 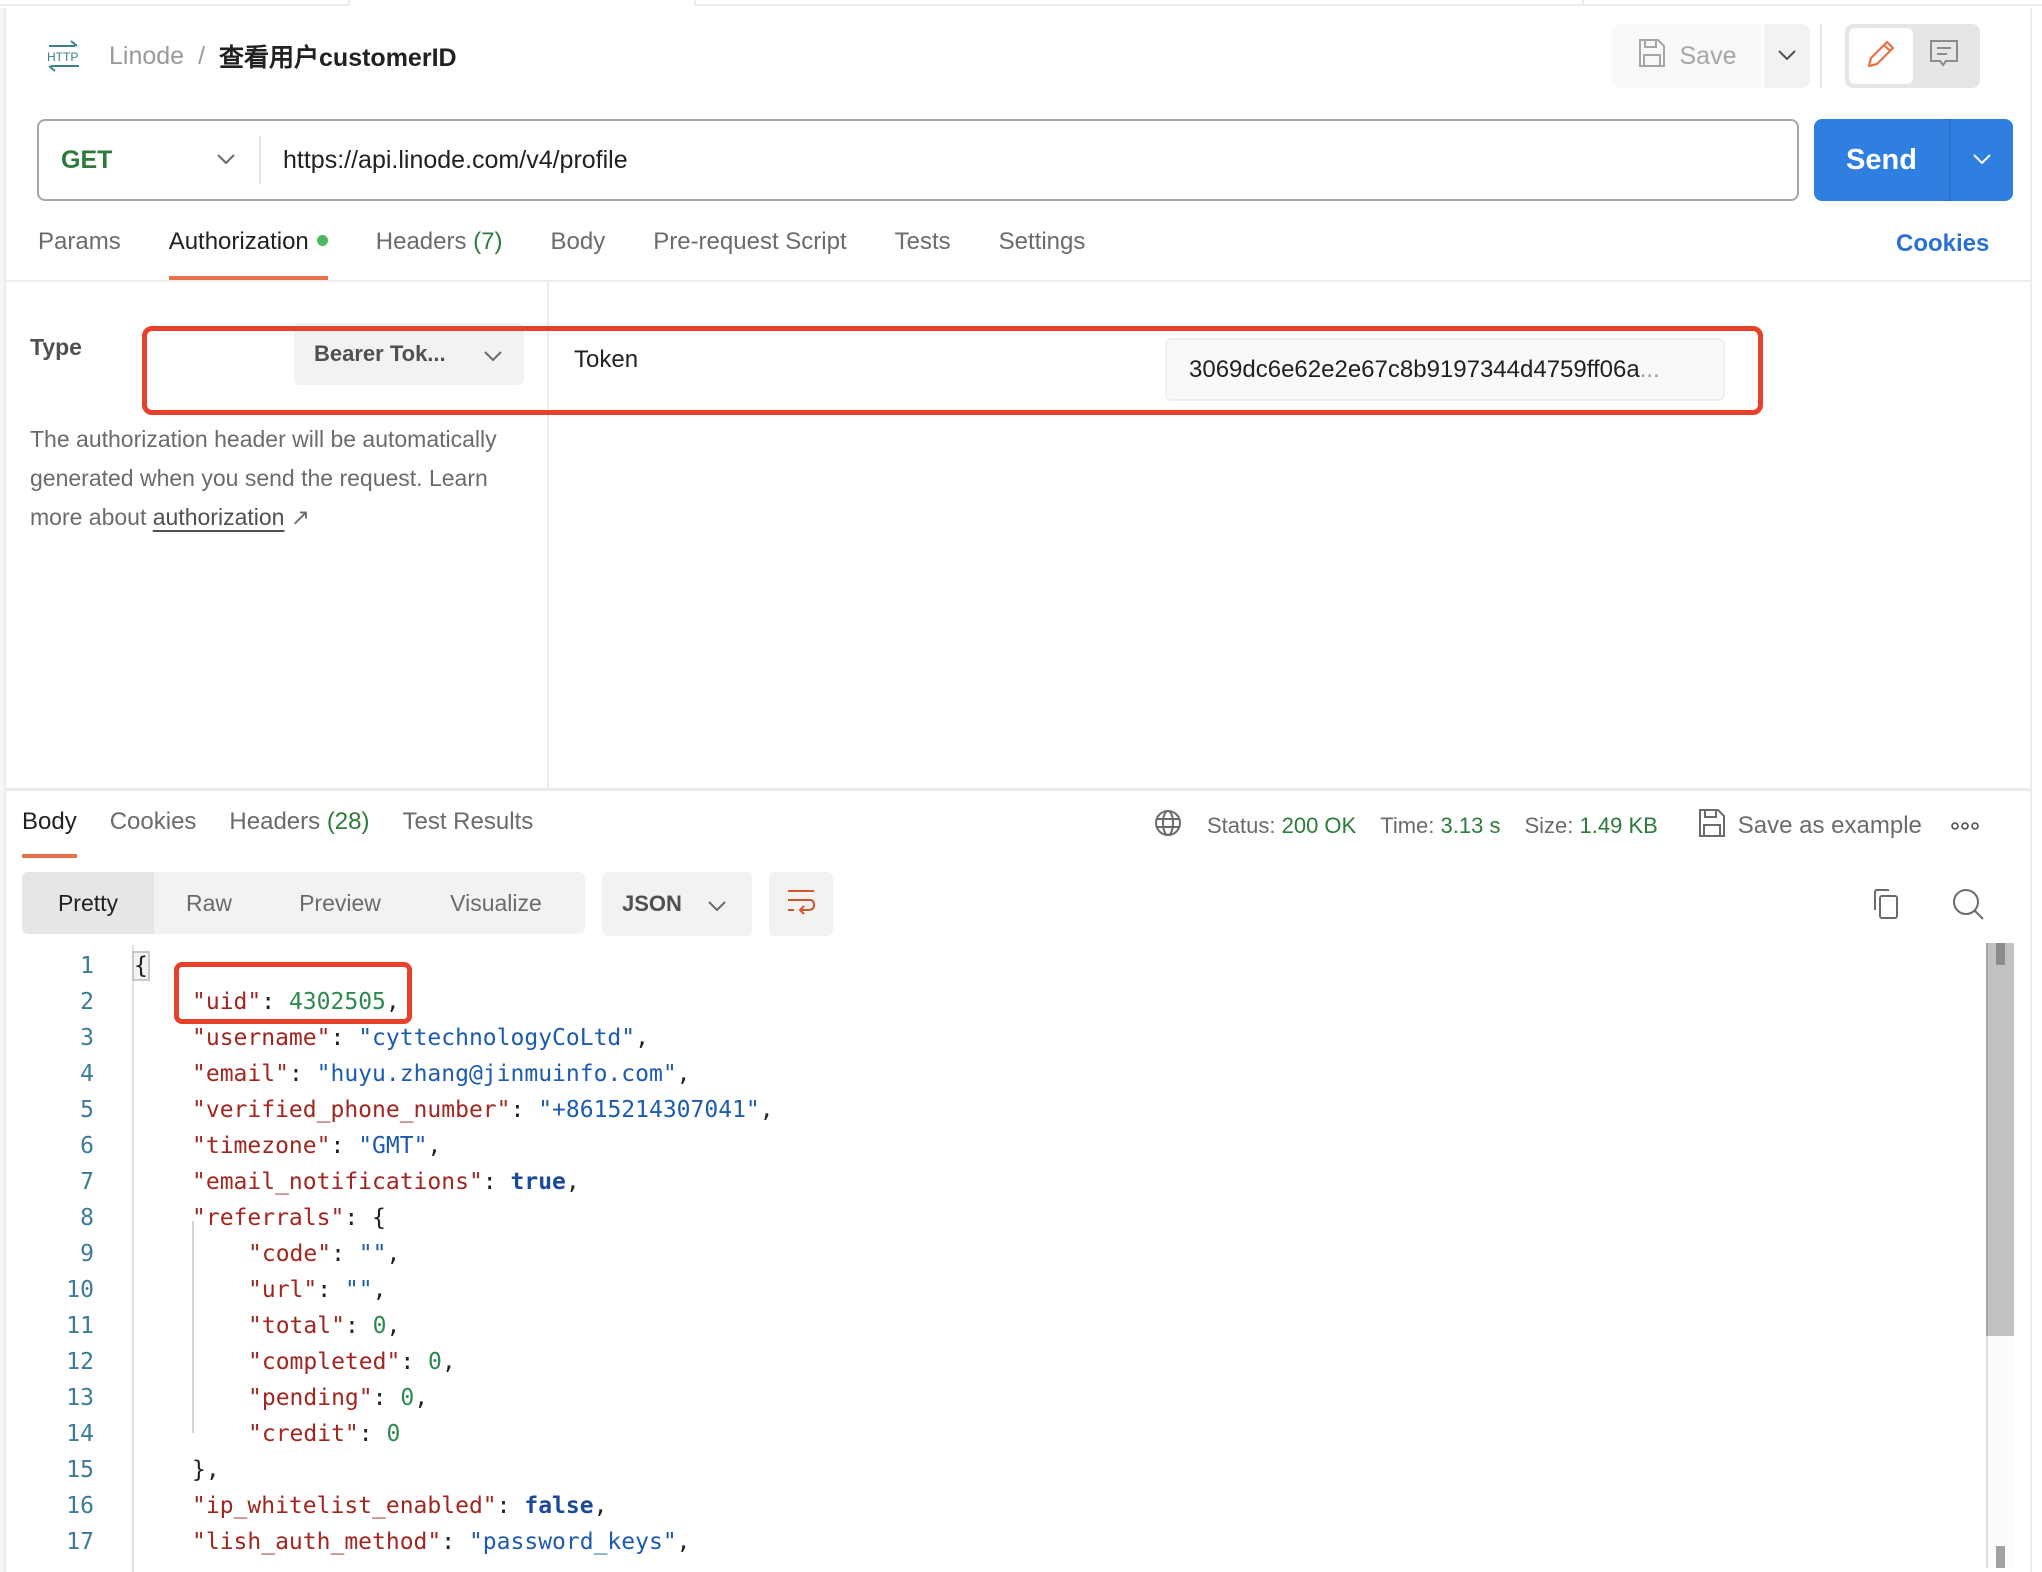 What do you see at coordinates (261, 1146) in the screenshot?
I see `code-token: "timezone"` at bounding box center [261, 1146].